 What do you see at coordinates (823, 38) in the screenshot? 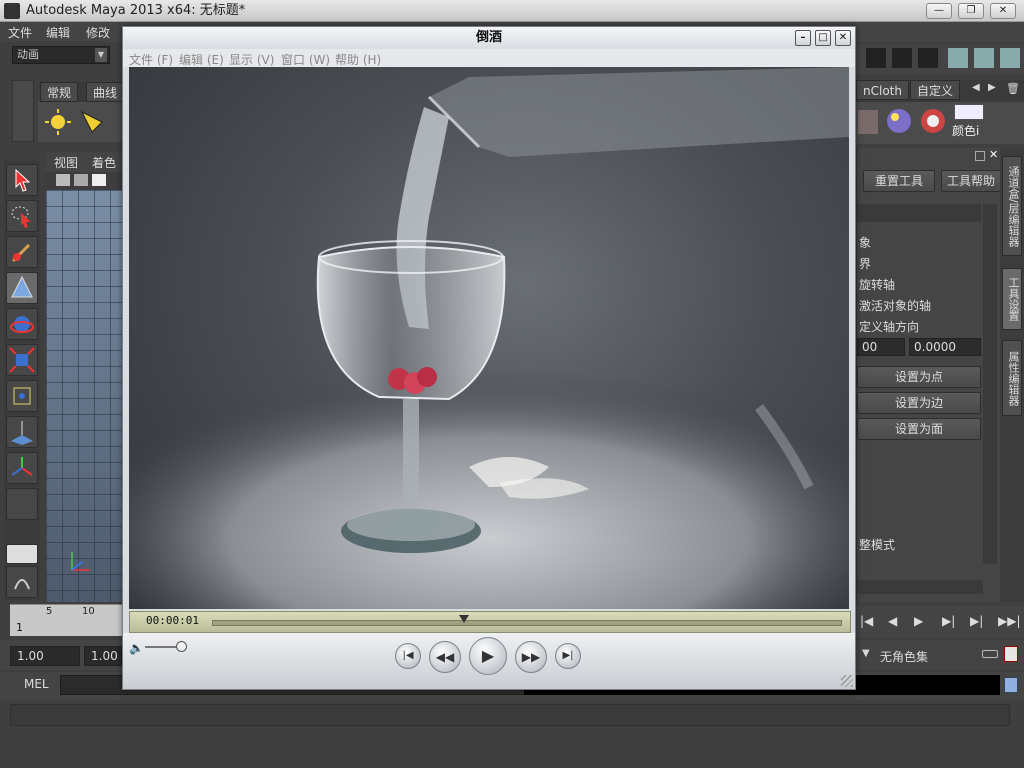
I see `player-maximize-button: □` at bounding box center [823, 38].